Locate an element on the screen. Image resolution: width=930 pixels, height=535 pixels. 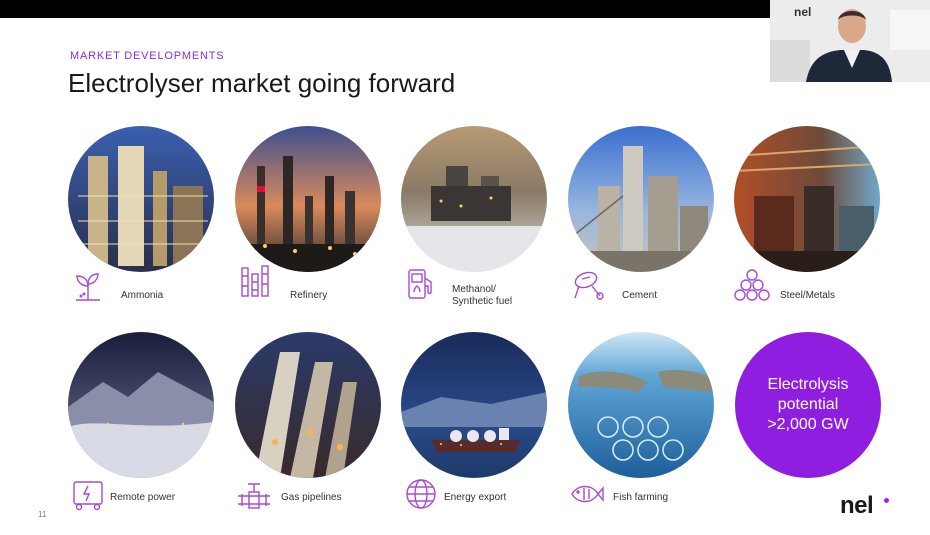
sector-label-remote-power: Remote power is located at coordinates (143, 497).